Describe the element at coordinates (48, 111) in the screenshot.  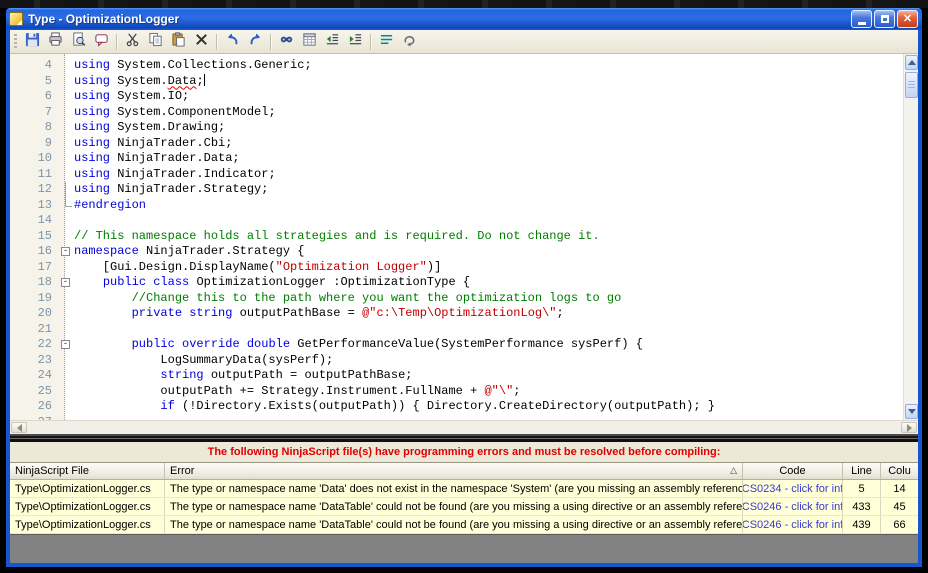
I see `line-number: 7` at that location.